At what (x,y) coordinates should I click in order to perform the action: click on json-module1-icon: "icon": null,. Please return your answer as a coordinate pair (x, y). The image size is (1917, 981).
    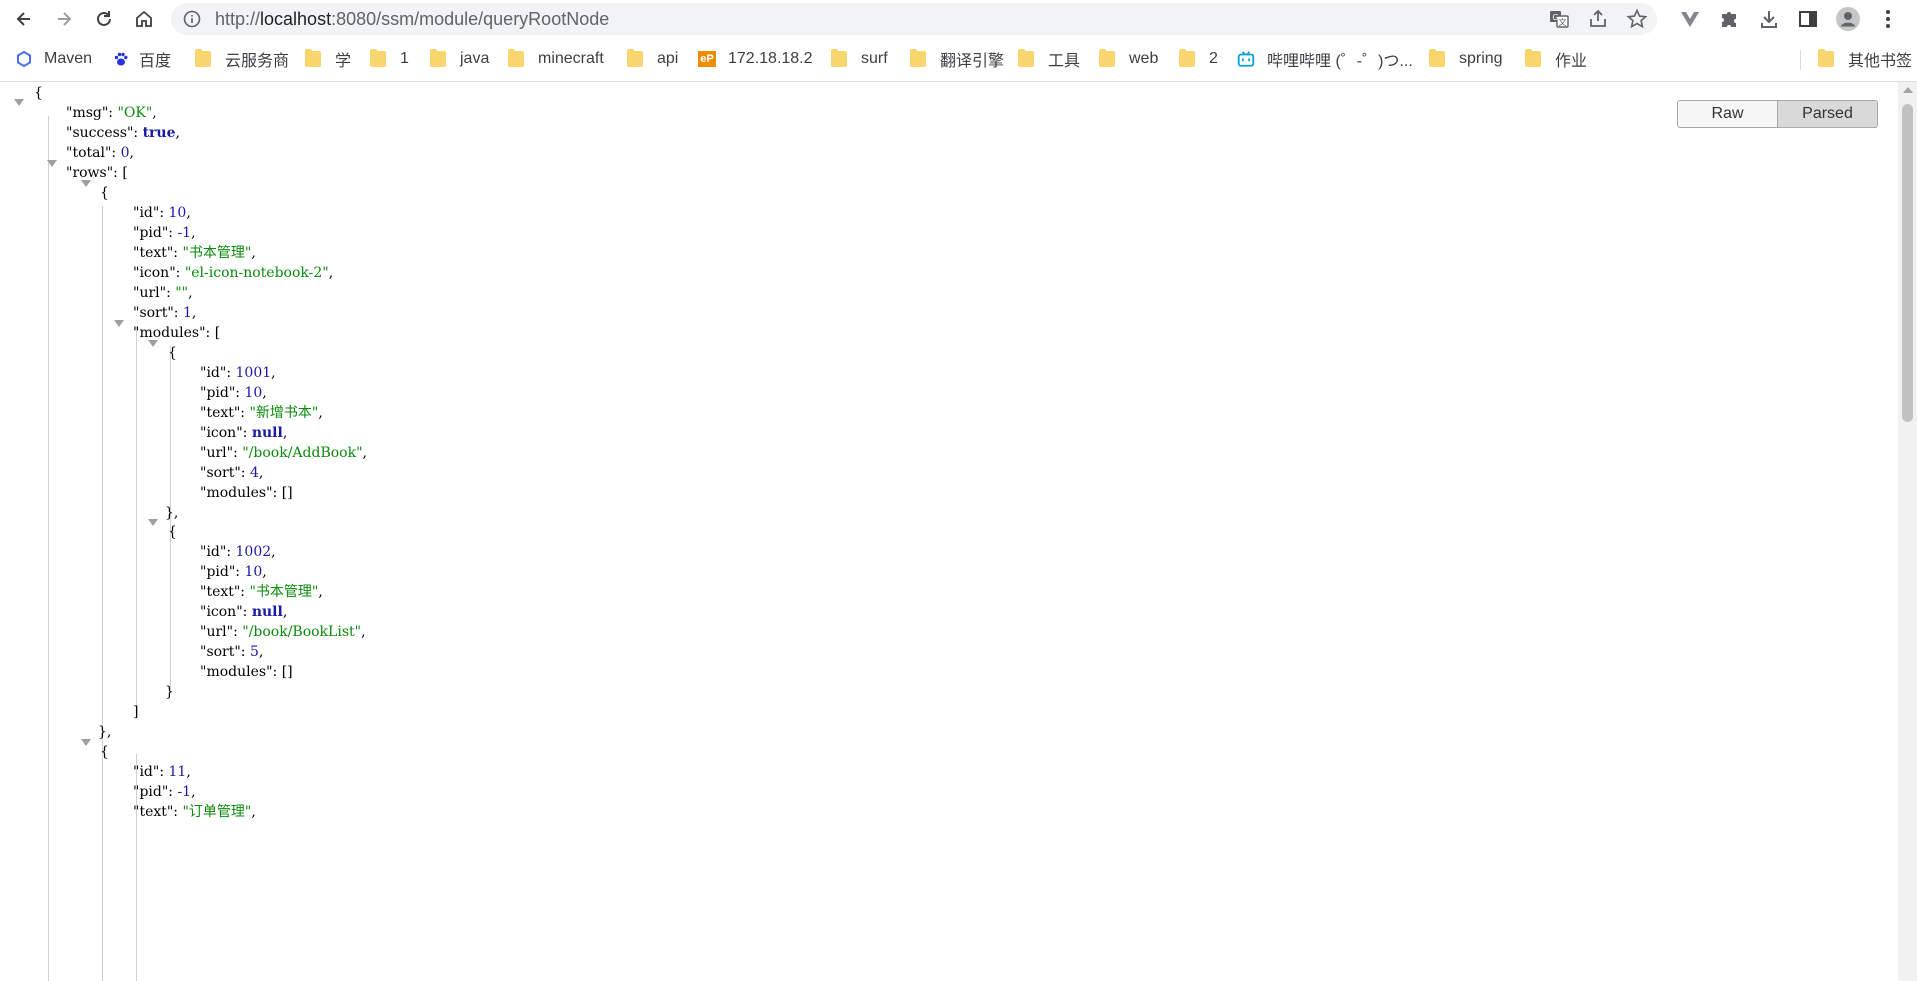
    Looking at the image, I should click on (244, 612).